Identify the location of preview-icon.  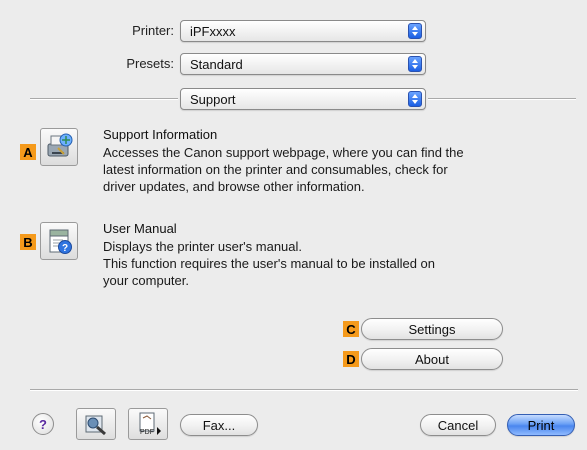
(95, 425).